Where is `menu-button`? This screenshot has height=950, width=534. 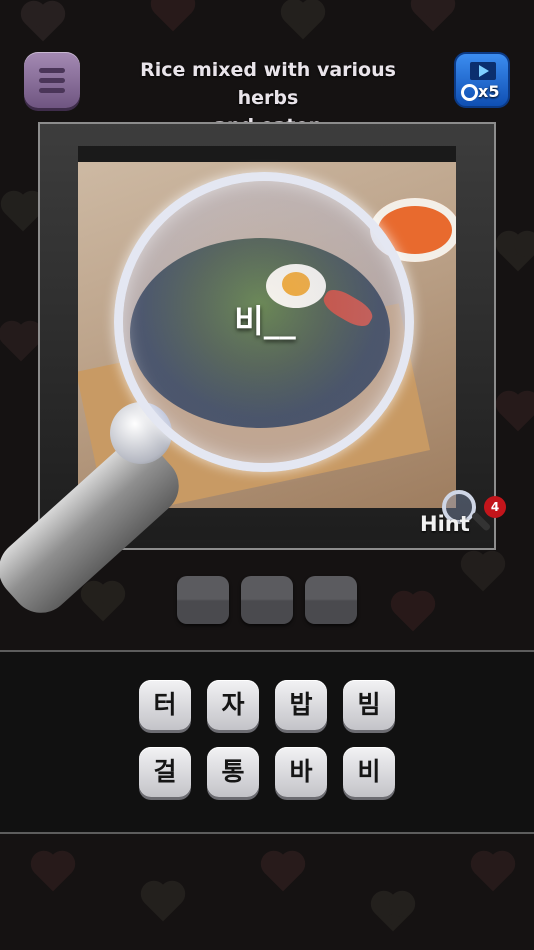 menu-button is located at coordinates (52, 80).